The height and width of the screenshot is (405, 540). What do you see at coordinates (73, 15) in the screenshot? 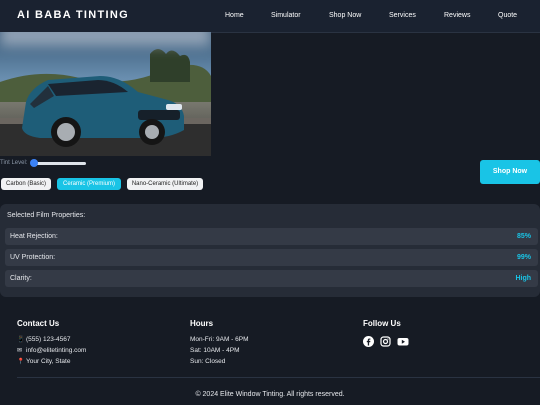
I see `brand-logo: AI BABA TINTING` at bounding box center [73, 15].